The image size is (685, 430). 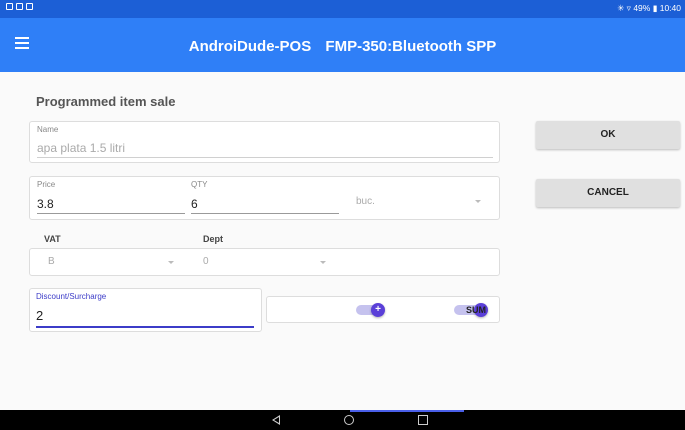 I want to click on qty-underline, so click(x=265, y=213).